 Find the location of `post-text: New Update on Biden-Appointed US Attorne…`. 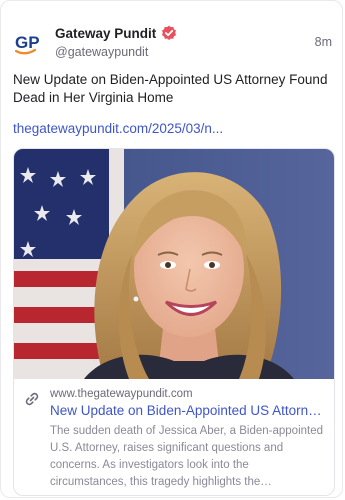

post-text: New Update on Biden-Appointed US Attorne… is located at coordinates (170, 88).